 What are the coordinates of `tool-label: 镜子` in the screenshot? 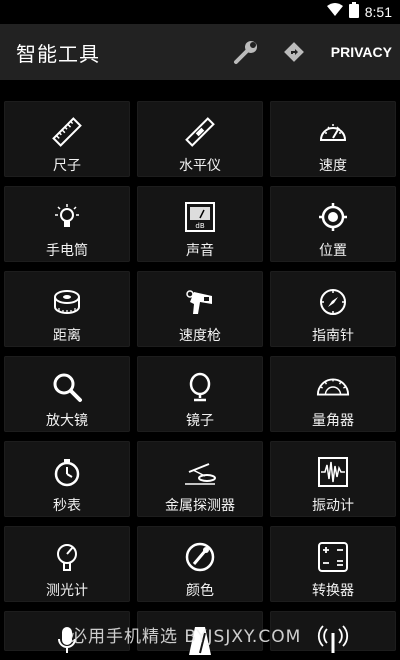 It's located at (200, 421).